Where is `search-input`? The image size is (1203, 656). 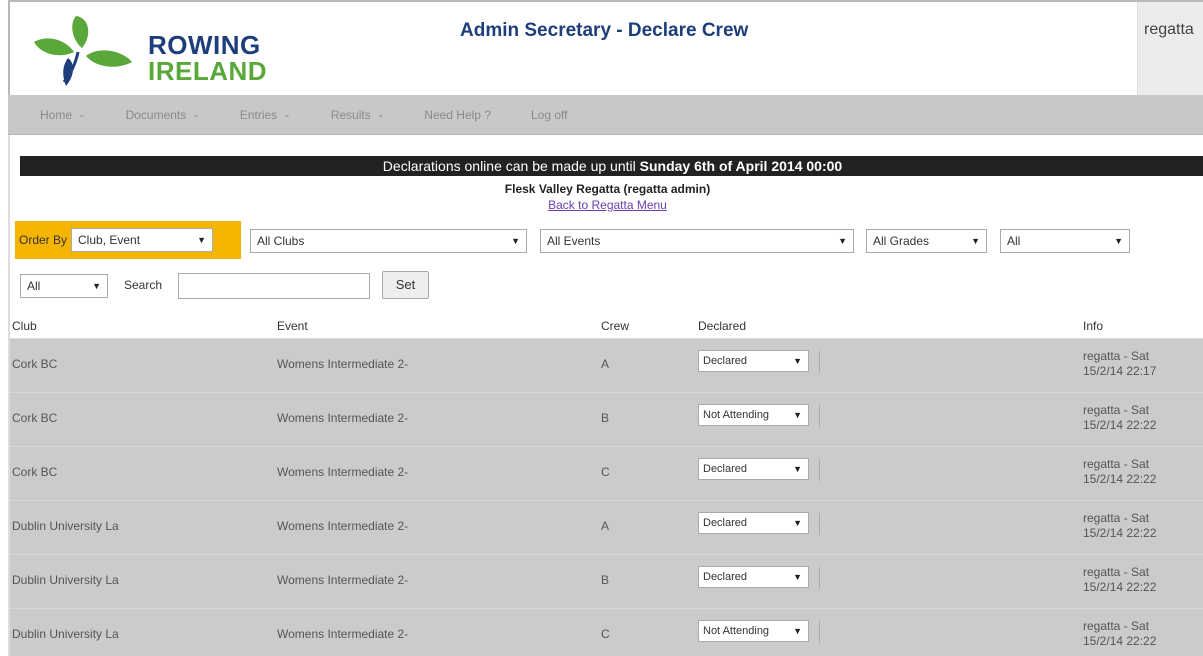 search-input is located at coordinates (274, 286).